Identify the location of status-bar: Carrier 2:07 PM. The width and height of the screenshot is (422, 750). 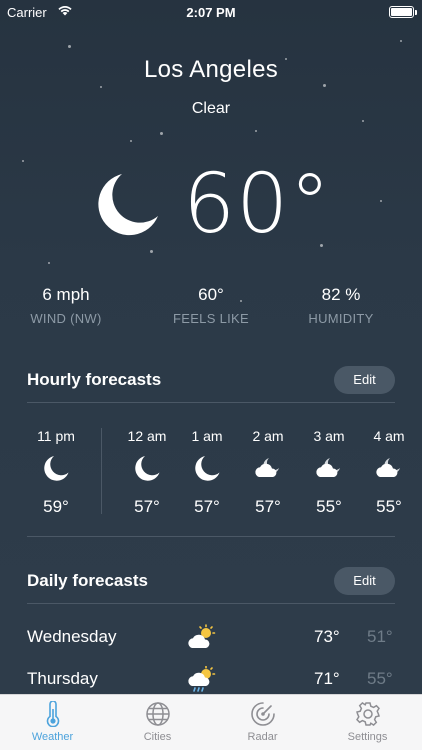
(211, 12).